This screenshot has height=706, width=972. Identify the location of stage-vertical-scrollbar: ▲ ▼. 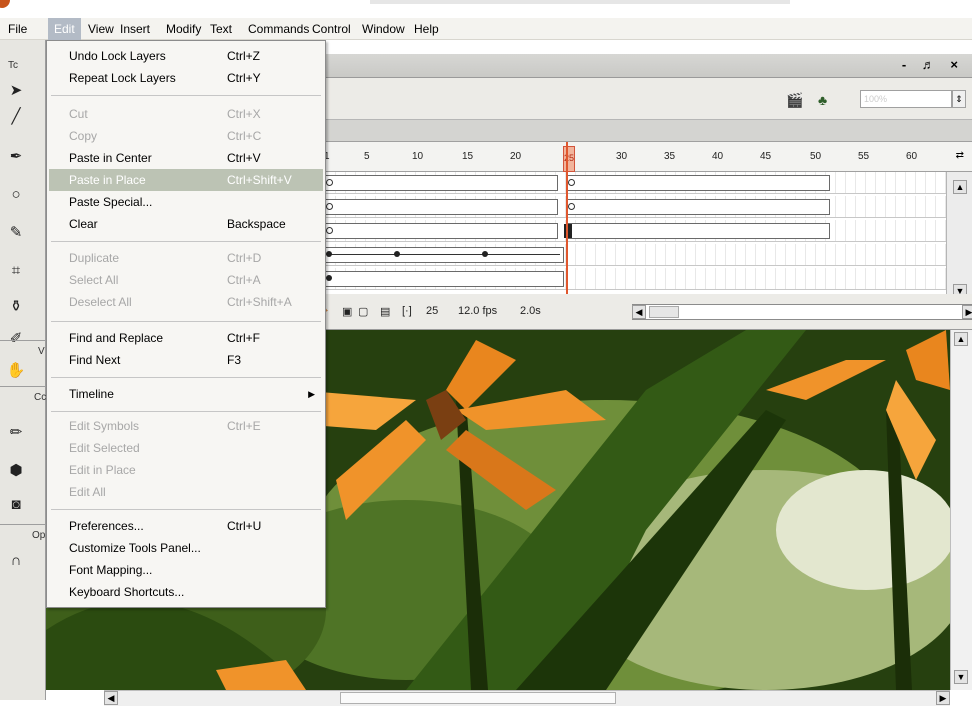
(961, 510).